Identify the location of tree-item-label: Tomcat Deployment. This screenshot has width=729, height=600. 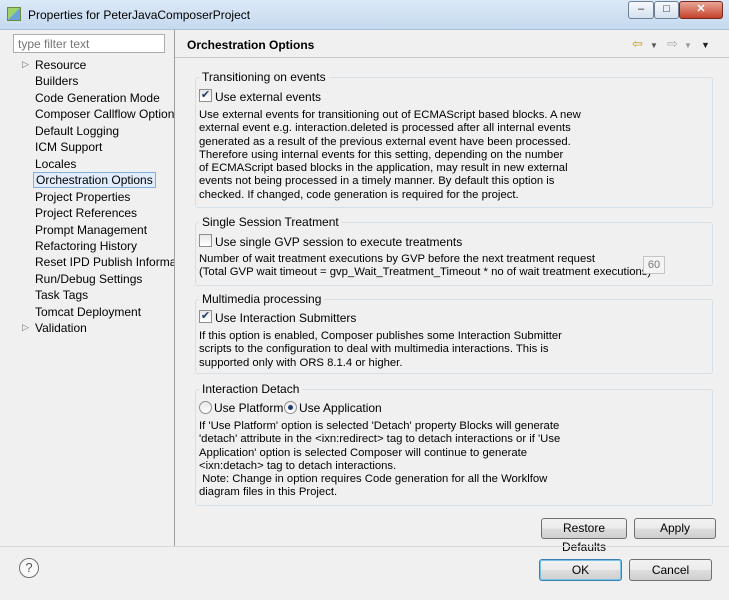
(88, 311).